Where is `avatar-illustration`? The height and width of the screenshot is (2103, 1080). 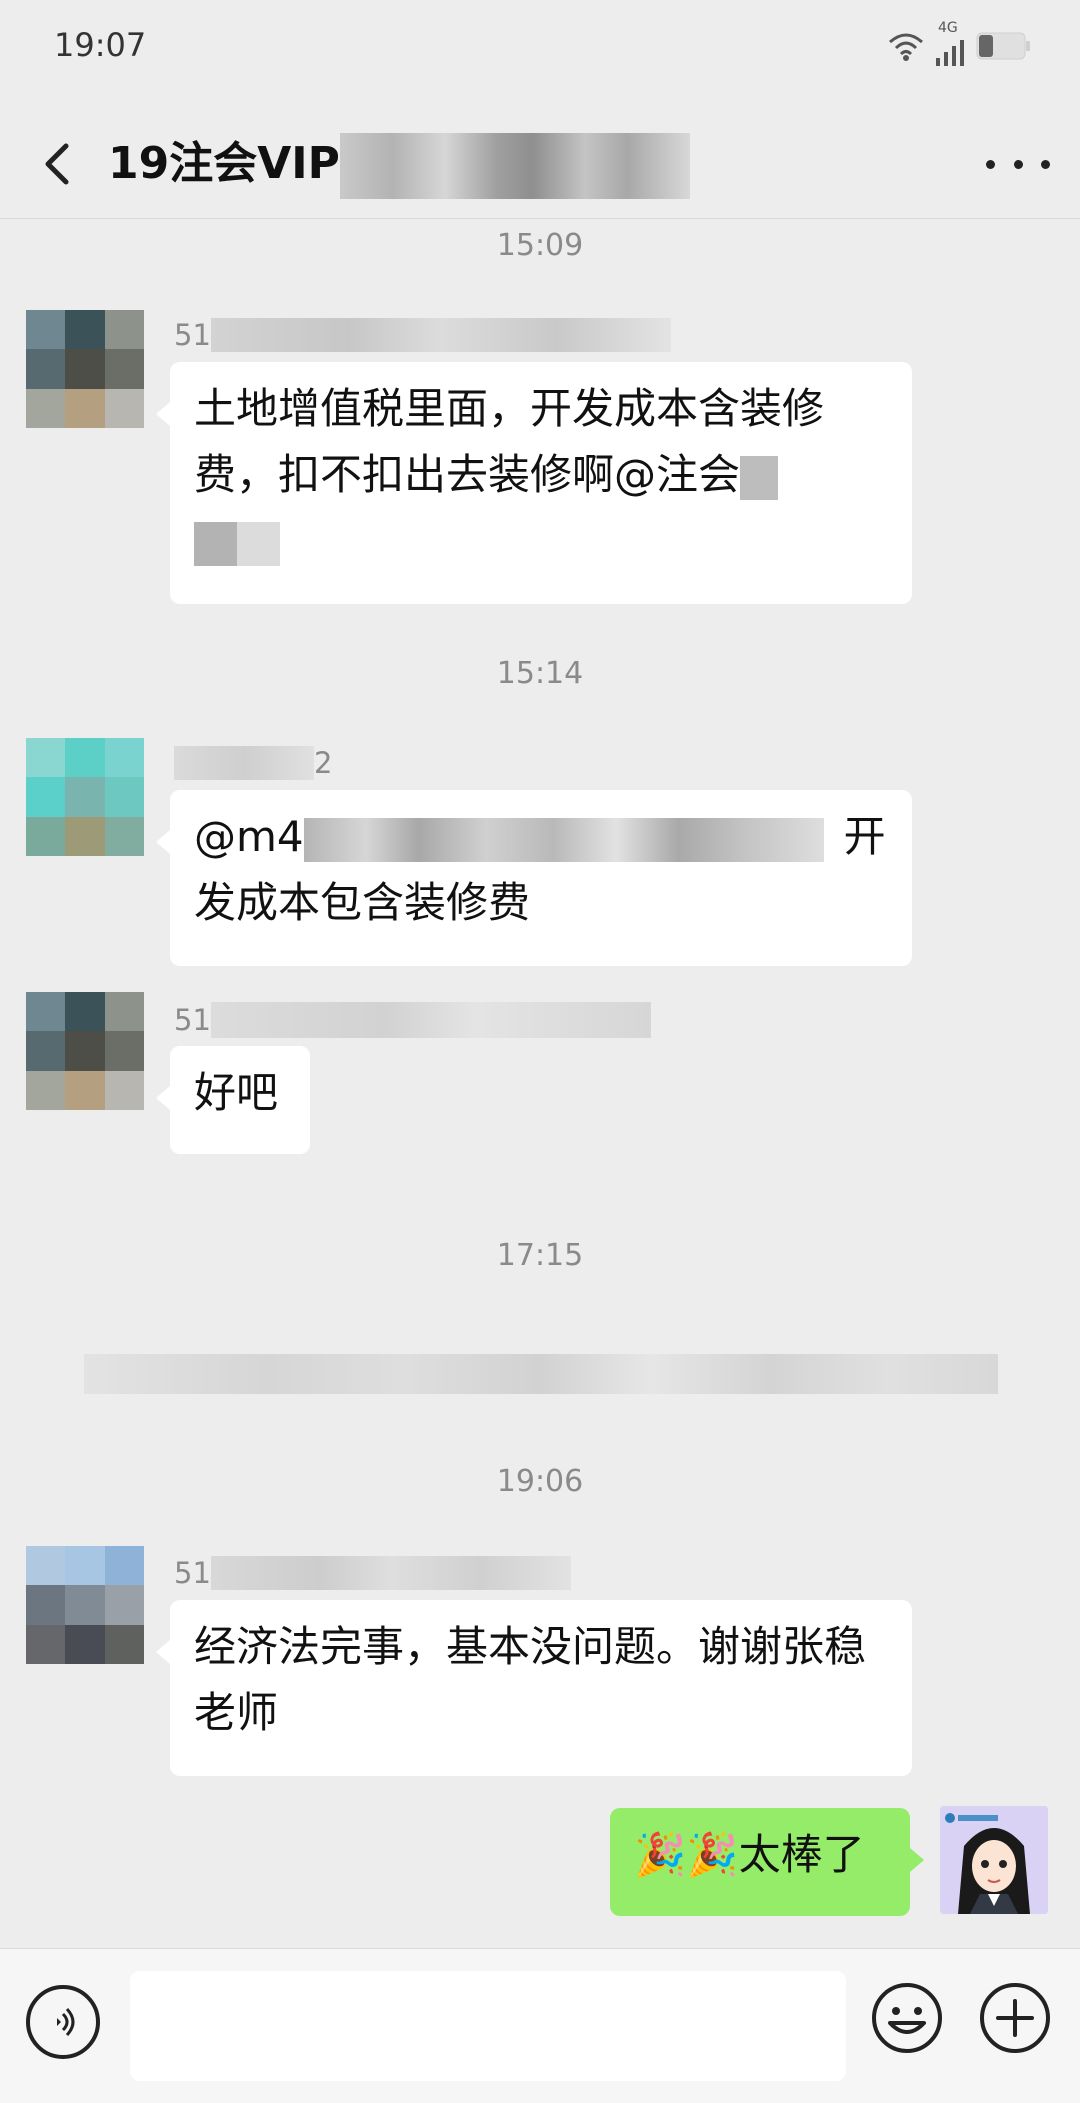 avatar-illustration is located at coordinates (994, 1860).